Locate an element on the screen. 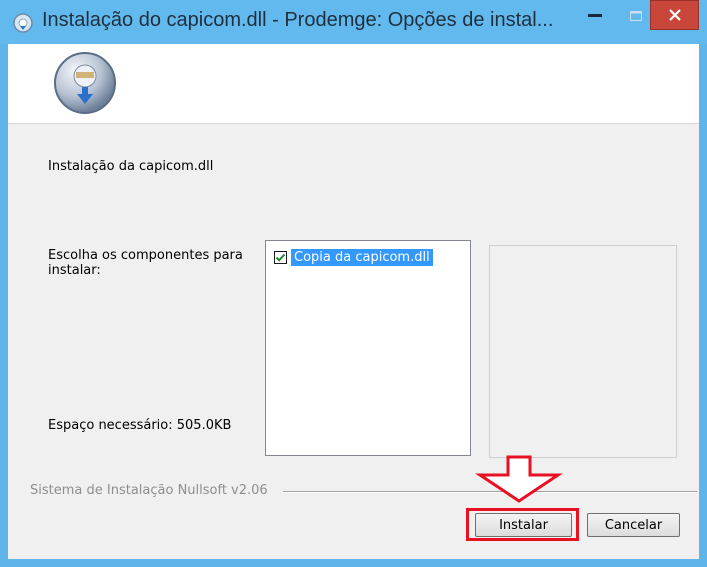 Image resolution: width=707 pixels, height=567 pixels. maximize-icon is located at coordinates (636, 16).